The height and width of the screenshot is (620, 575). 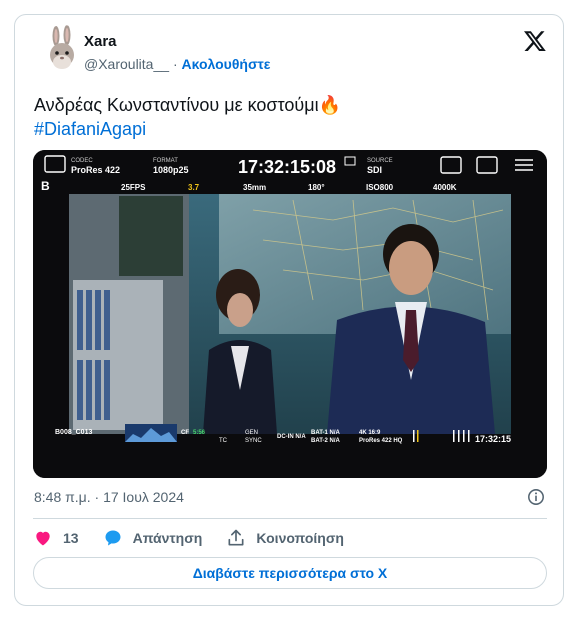 What do you see at coordinates (370, 433) in the screenshot?
I see `resolution: 4K 16:9` at bounding box center [370, 433].